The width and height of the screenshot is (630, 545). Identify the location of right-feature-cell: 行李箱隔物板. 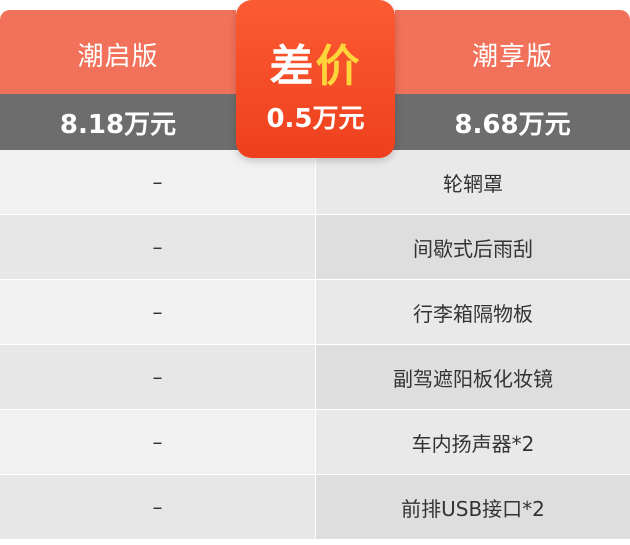
(472, 312).